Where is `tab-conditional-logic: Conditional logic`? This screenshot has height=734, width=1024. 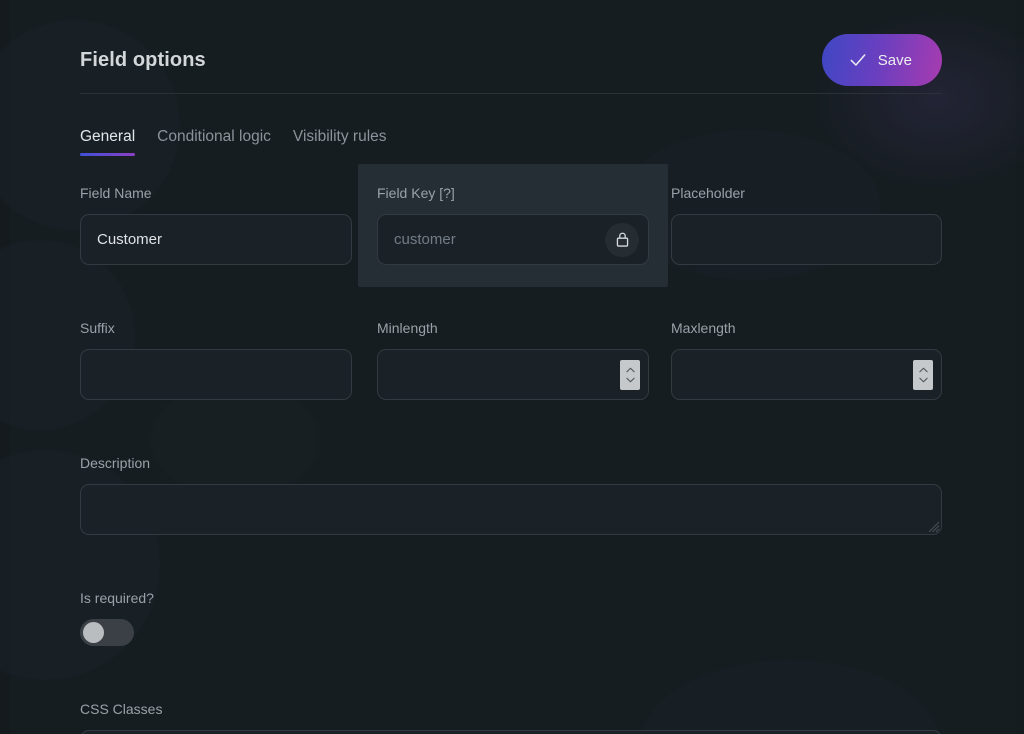 tab-conditional-logic: Conditional logic is located at coordinates (214, 144).